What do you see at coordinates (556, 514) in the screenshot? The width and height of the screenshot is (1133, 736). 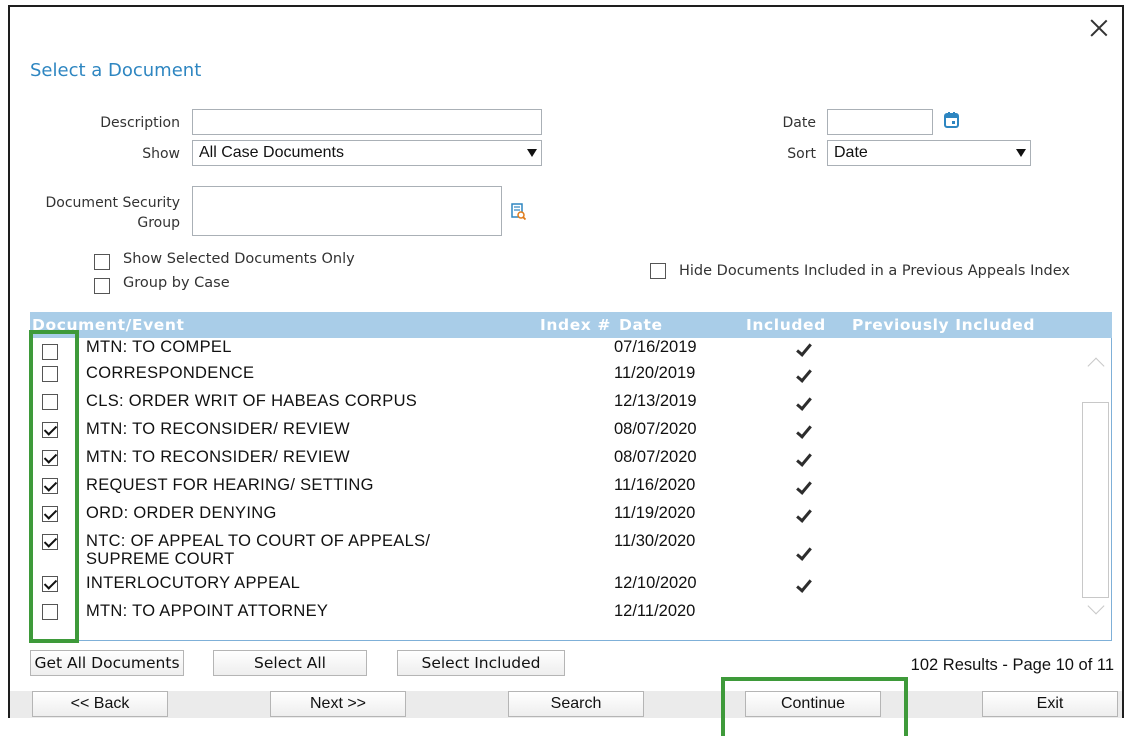 I see `table-row: ORD: ORDER DENYING 11/19/2020` at bounding box center [556, 514].